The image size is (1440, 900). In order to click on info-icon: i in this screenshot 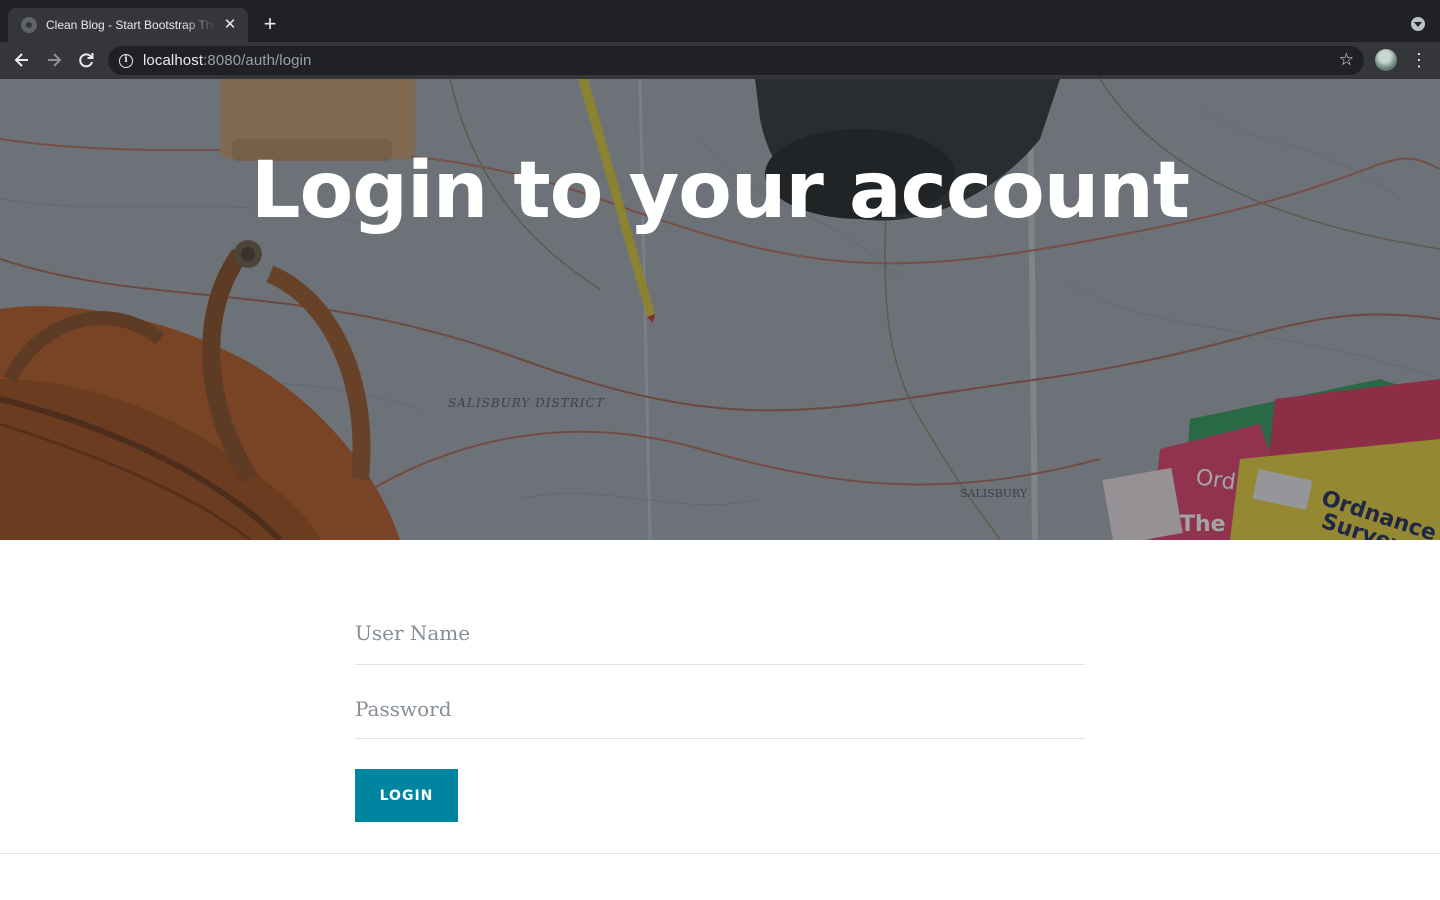, I will do `click(126, 60)`.